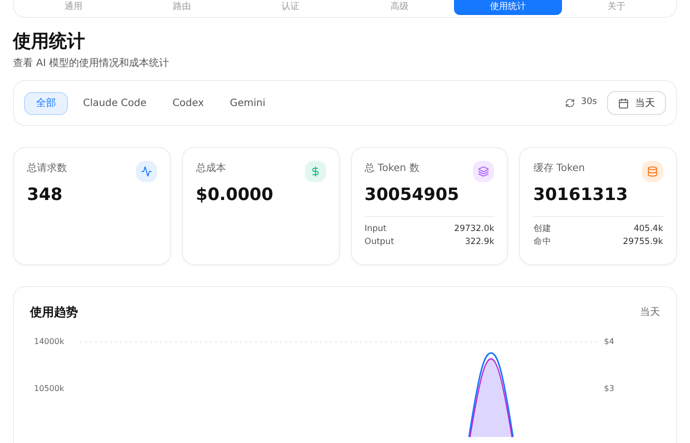 This screenshot has width=690, height=443. What do you see at coordinates (146, 171) in the screenshot?
I see `pulse-icon` at bounding box center [146, 171].